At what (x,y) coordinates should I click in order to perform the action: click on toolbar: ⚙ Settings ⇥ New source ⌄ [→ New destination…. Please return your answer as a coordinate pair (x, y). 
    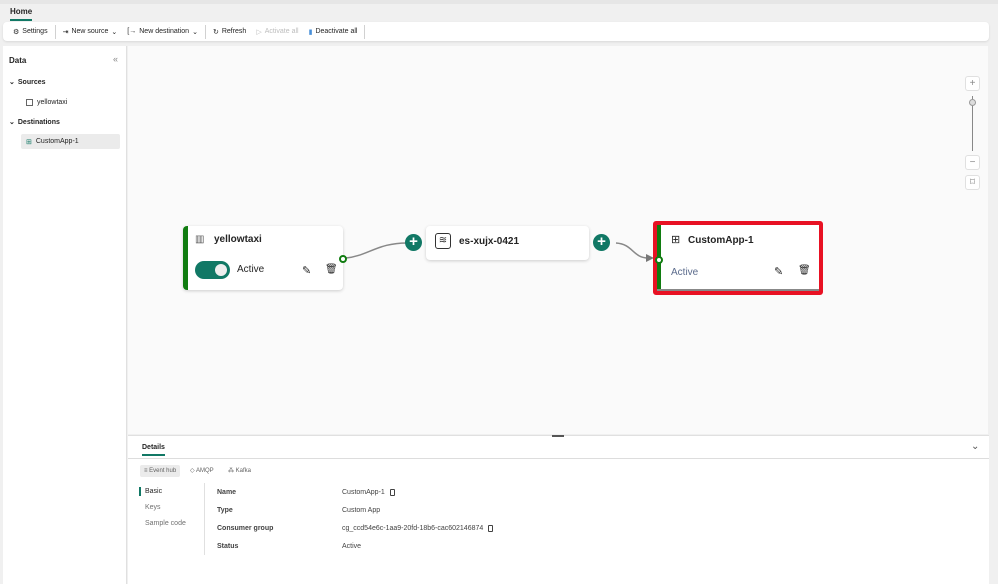
    Looking at the image, I should click on (496, 31).